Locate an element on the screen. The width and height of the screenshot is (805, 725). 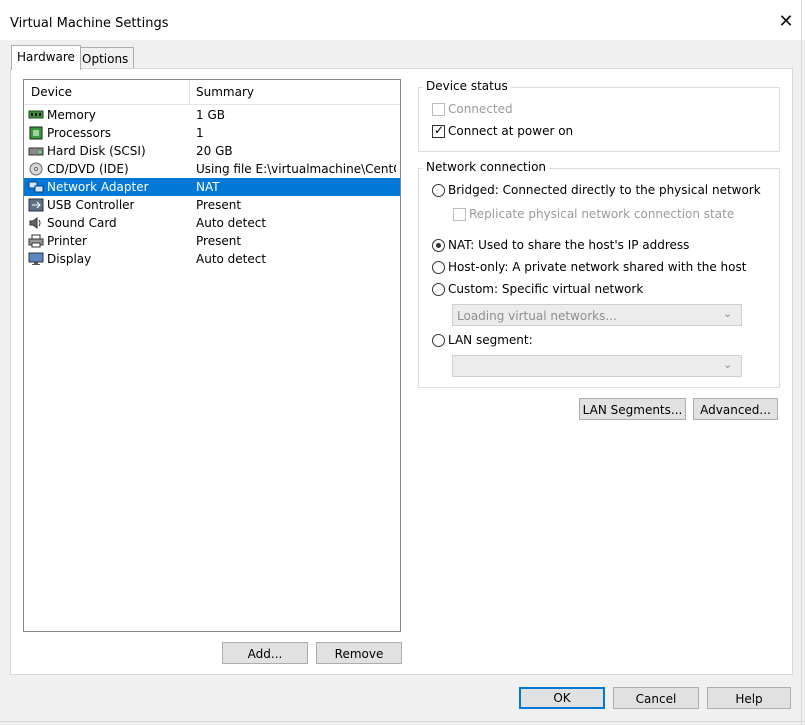
device-row-printer: Printer Present is located at coordinates (212, 241).